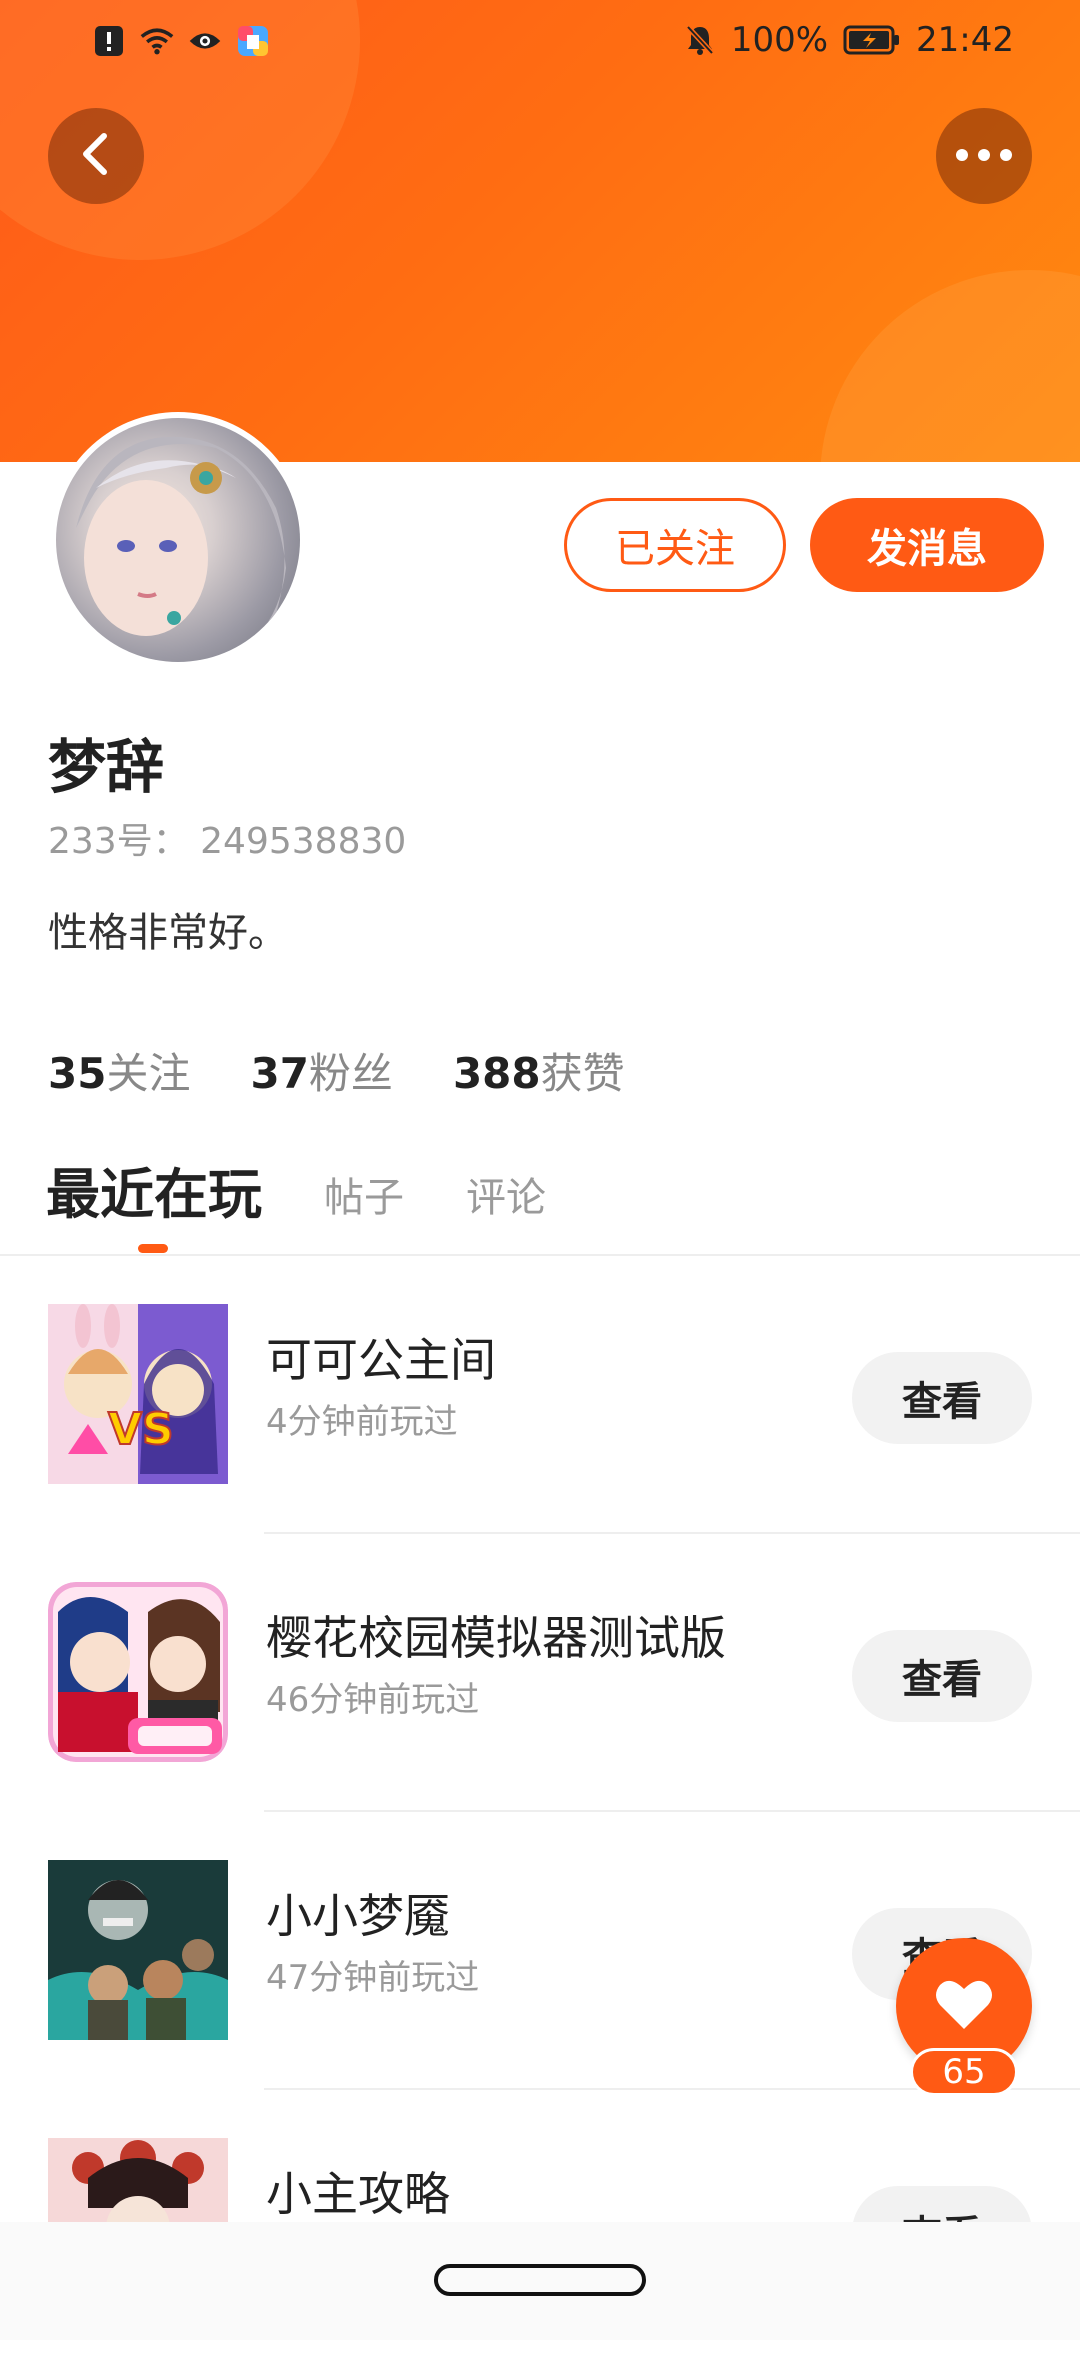 Image resolution: width=1080 pixels, height=2368 pixels. I want to click on status-bar: 100% 21:42, so click(540, 42).